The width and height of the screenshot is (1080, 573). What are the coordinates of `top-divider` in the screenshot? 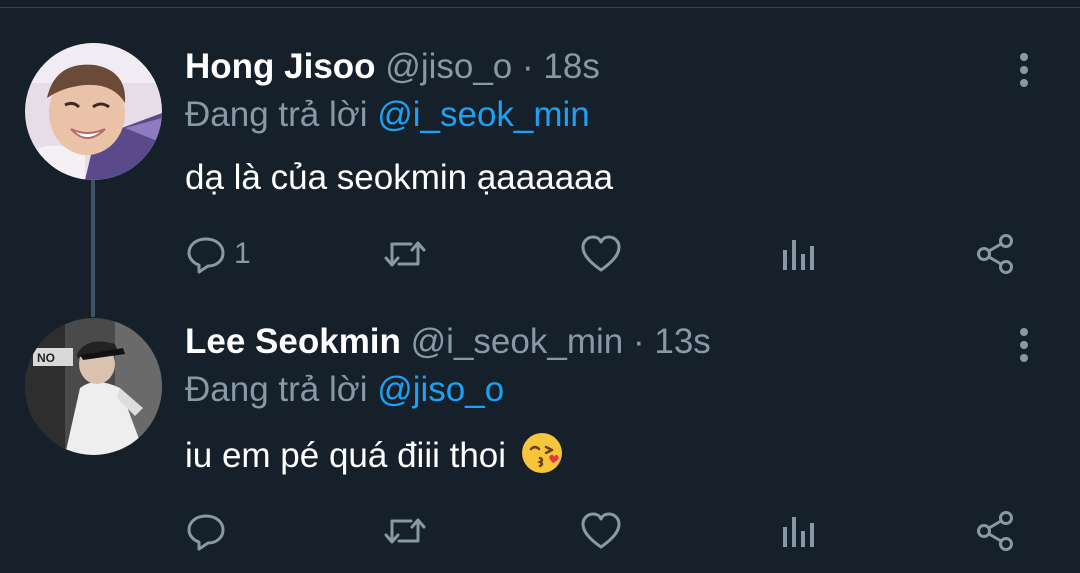 It's located at (540, 4).